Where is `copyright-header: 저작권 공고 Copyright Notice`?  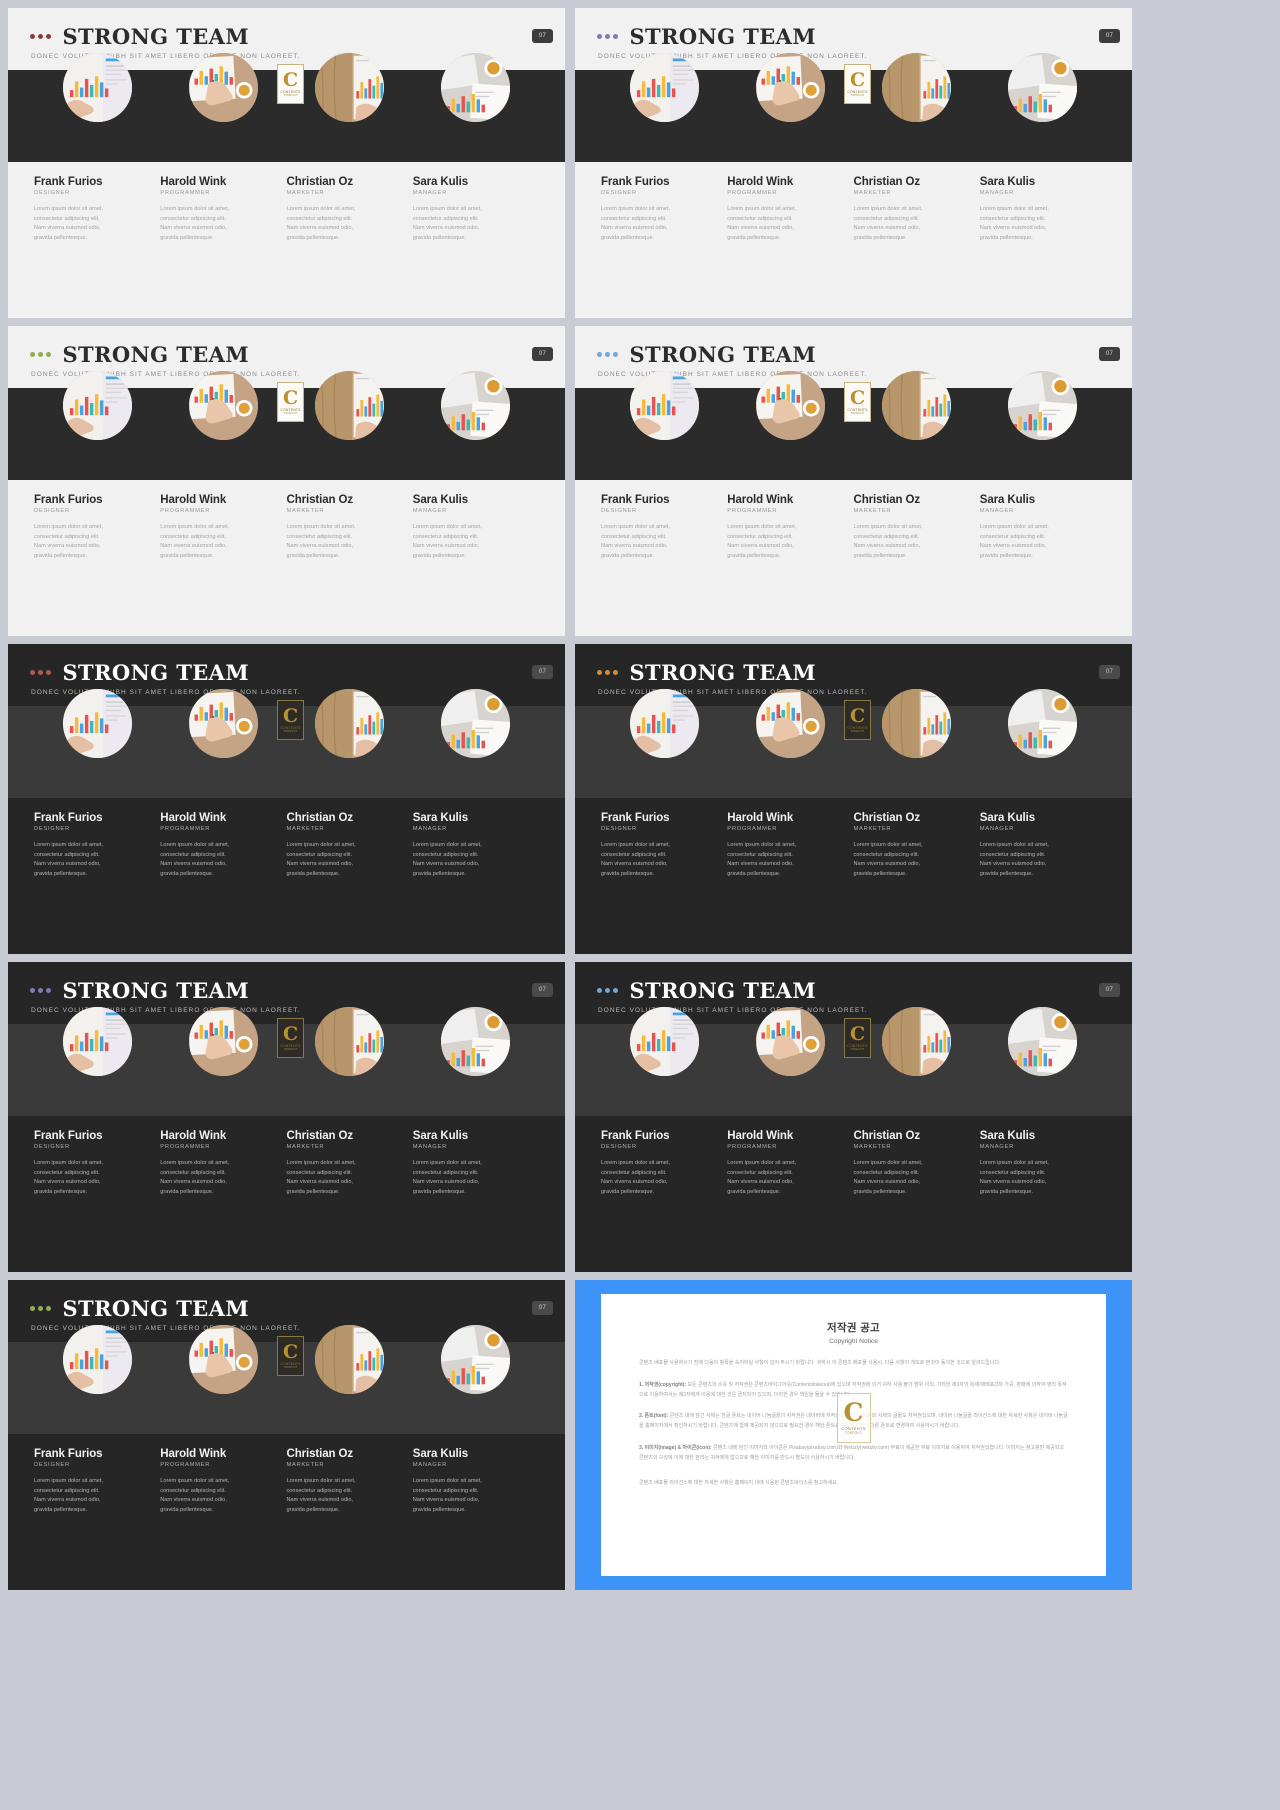 copyright-header: 저작권 공고 Copyright Notice is located at coordinates (853, 1332).